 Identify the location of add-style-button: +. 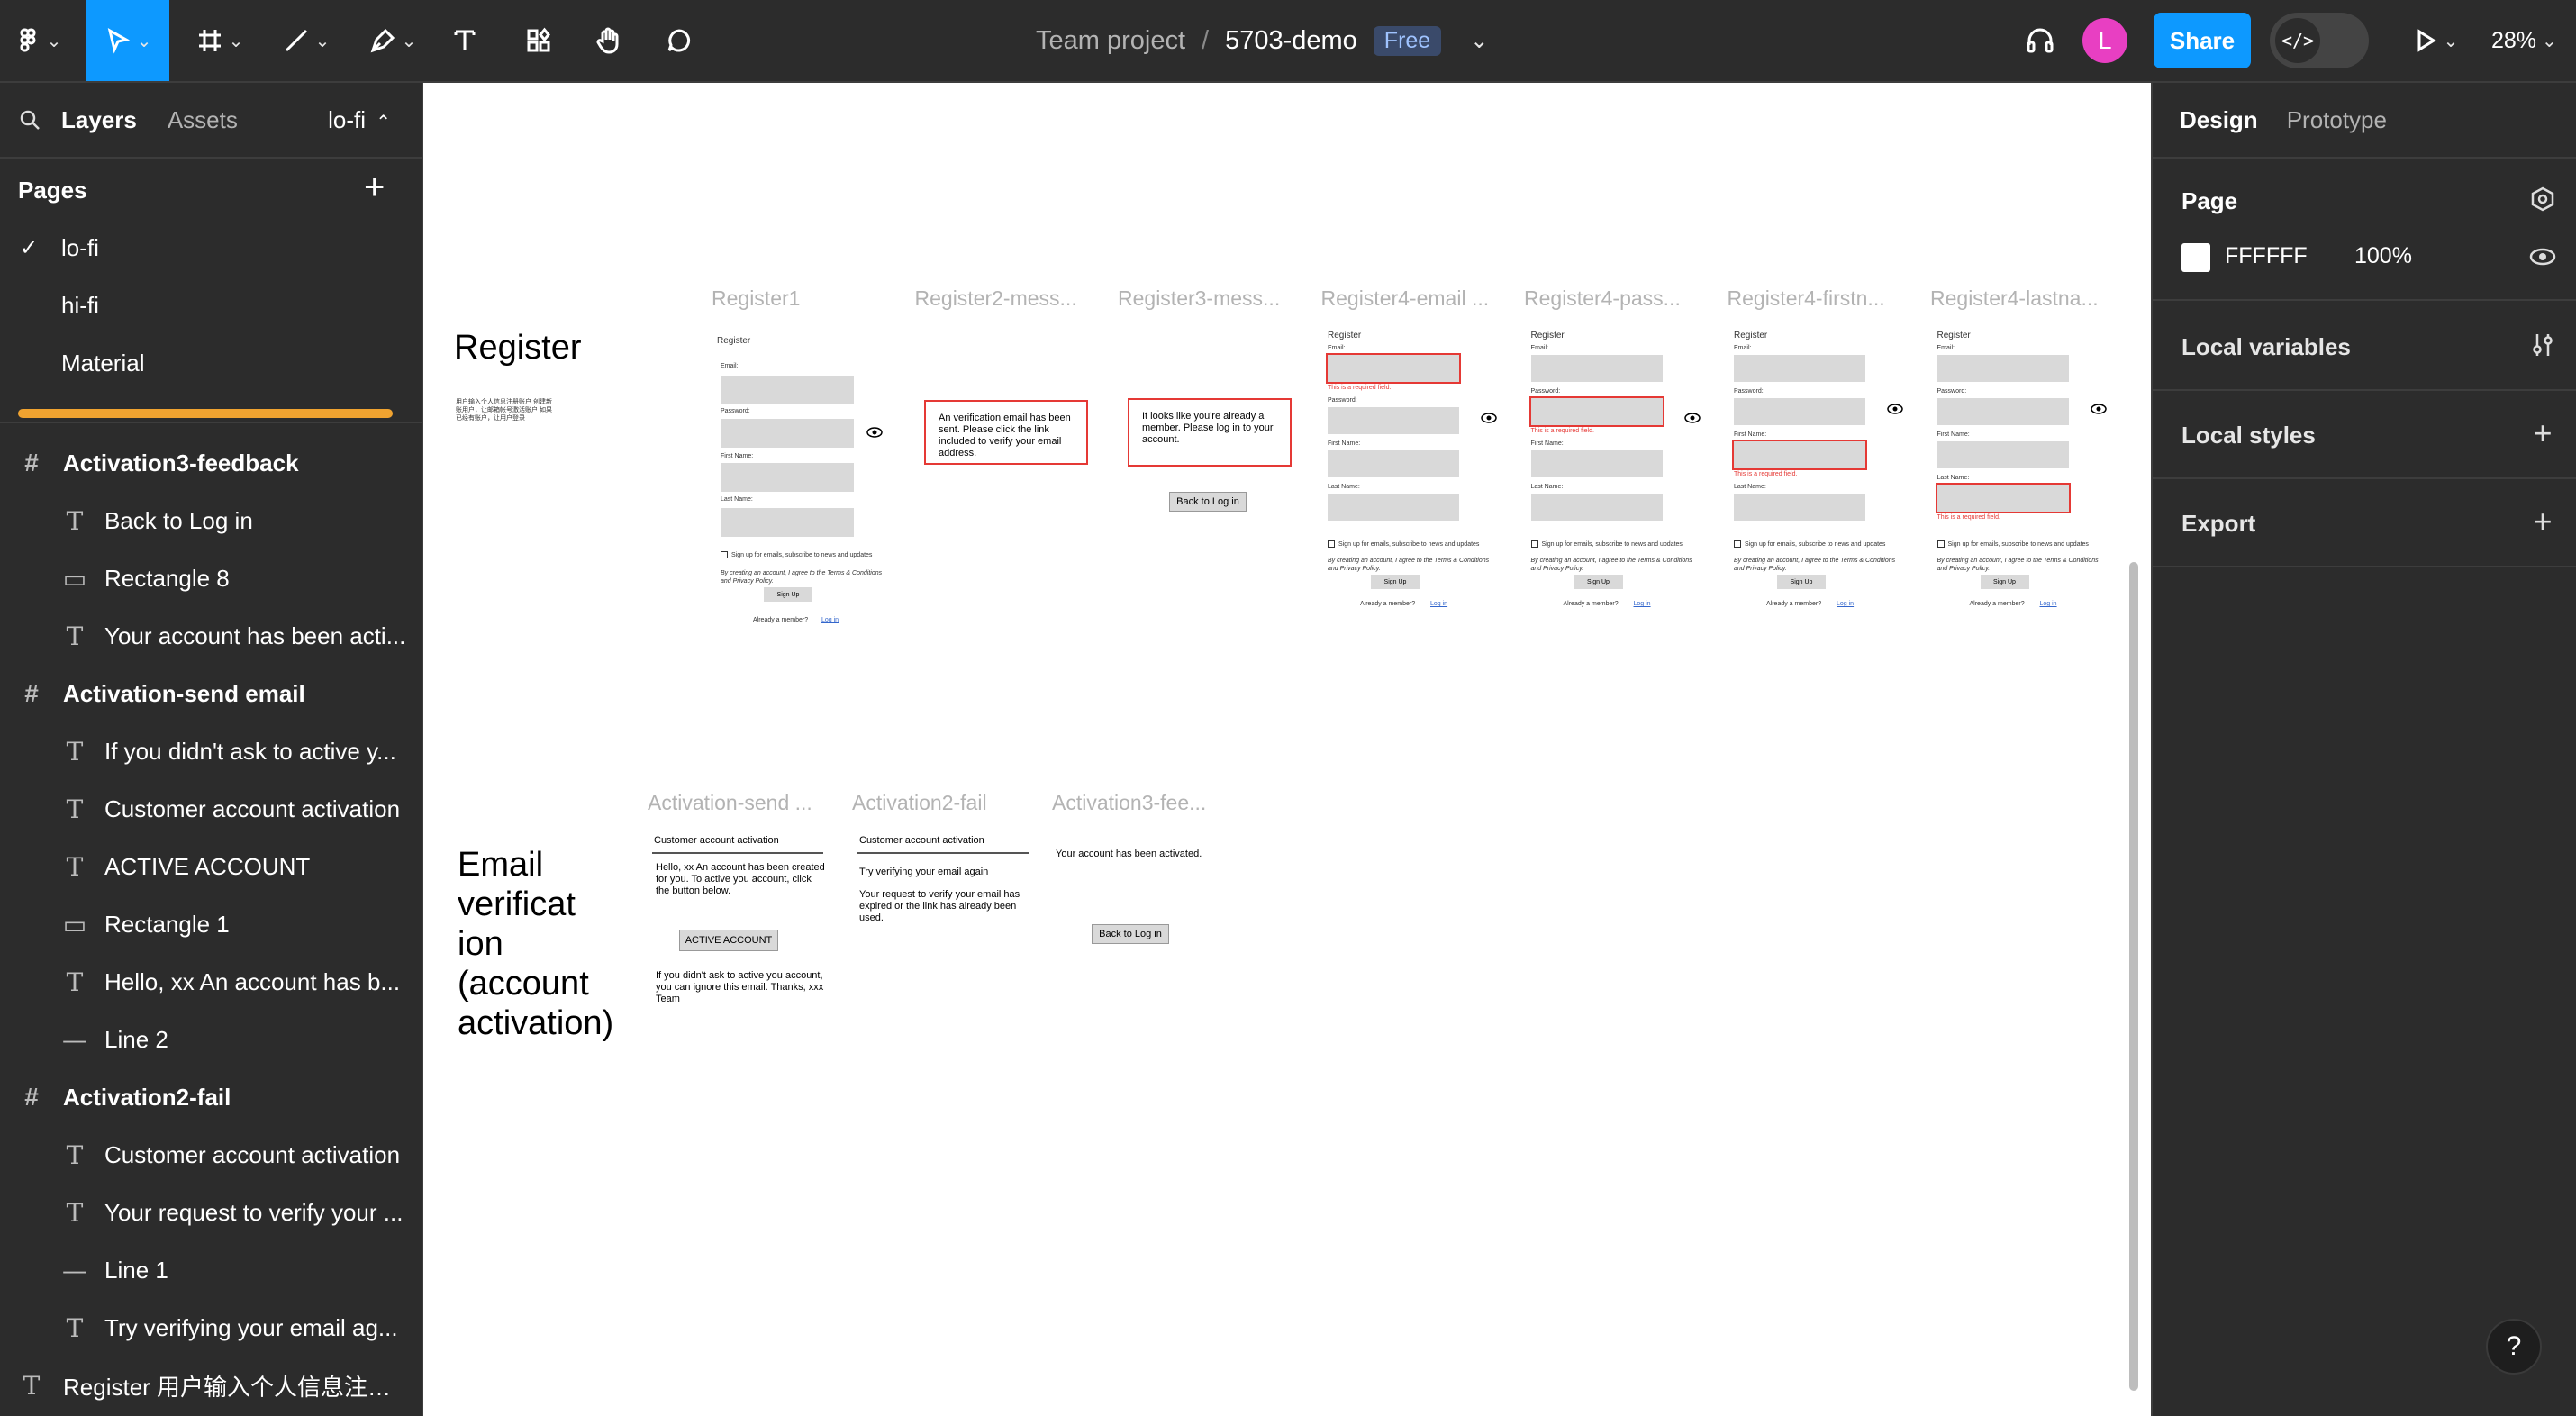
(2543, 433).